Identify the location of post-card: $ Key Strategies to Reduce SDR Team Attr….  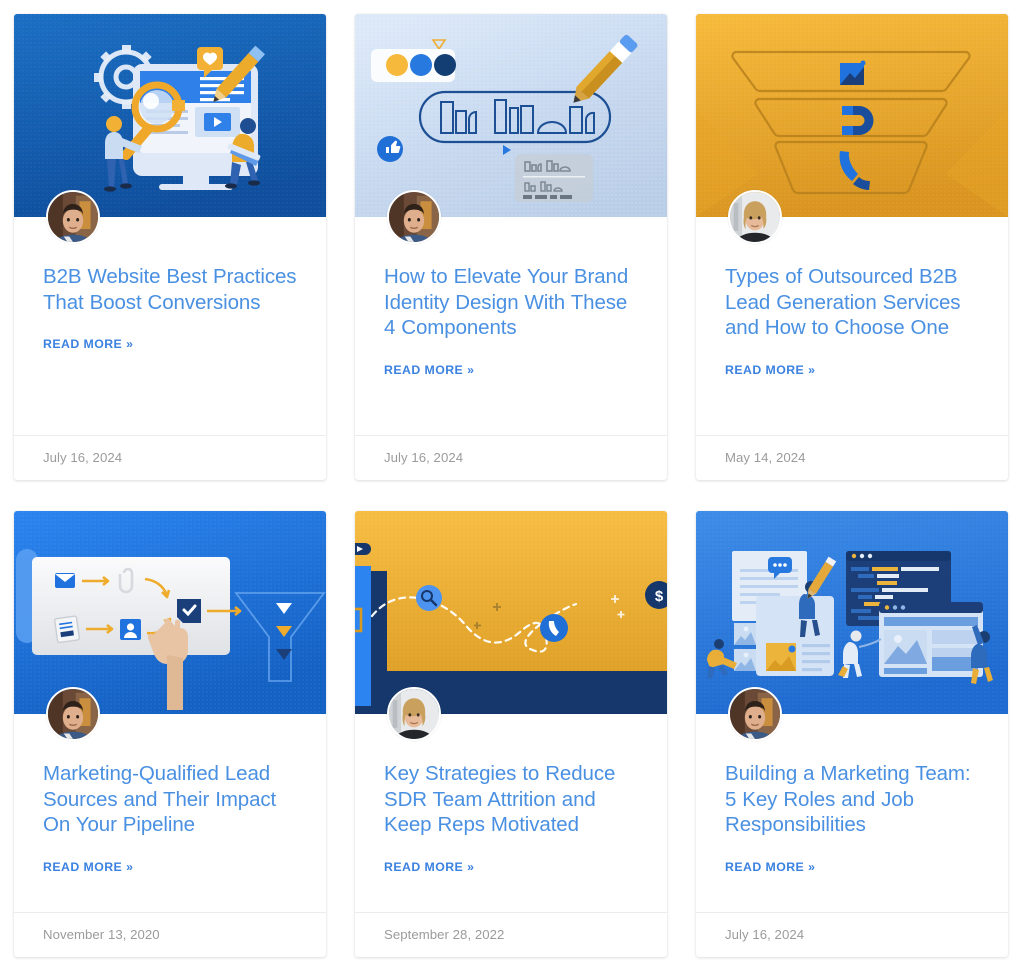
(511, 734).